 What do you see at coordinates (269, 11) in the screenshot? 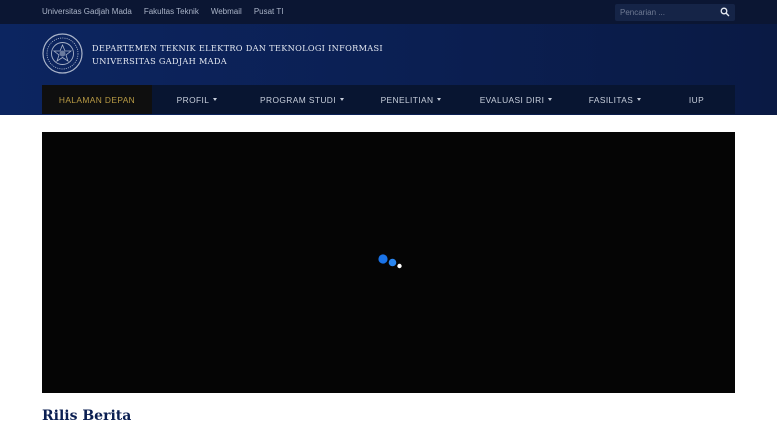
I see `top-link-pusat-ti: Pusat TI` at bounding box center [269, 11].